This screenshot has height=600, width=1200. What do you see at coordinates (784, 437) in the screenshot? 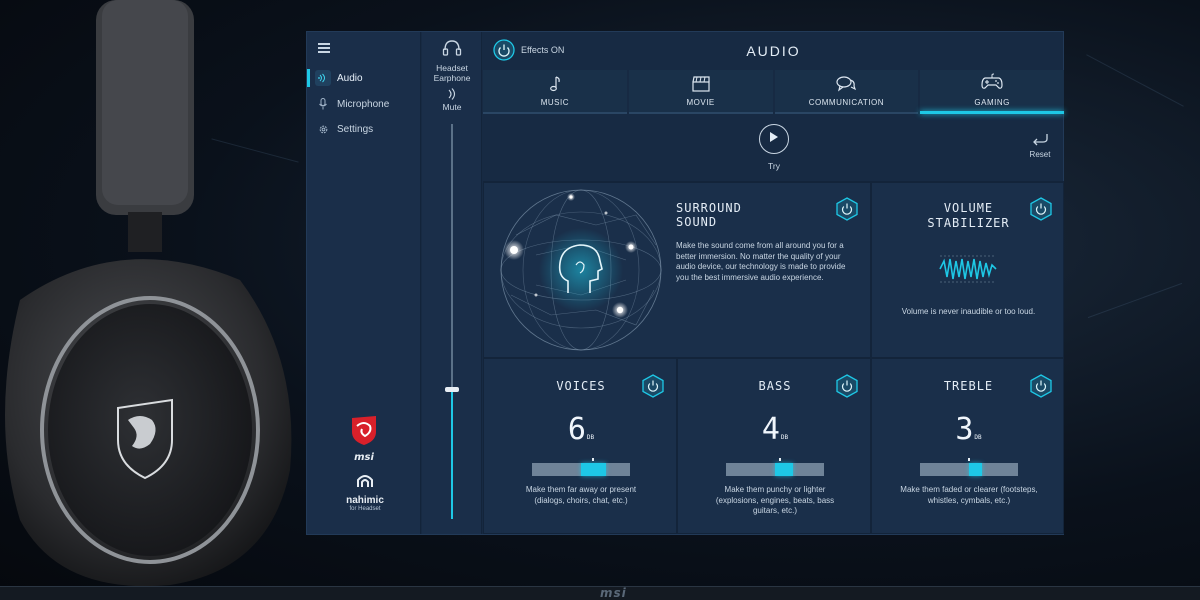
I see `bass-unit: DB` at bounding box center [784, 437].